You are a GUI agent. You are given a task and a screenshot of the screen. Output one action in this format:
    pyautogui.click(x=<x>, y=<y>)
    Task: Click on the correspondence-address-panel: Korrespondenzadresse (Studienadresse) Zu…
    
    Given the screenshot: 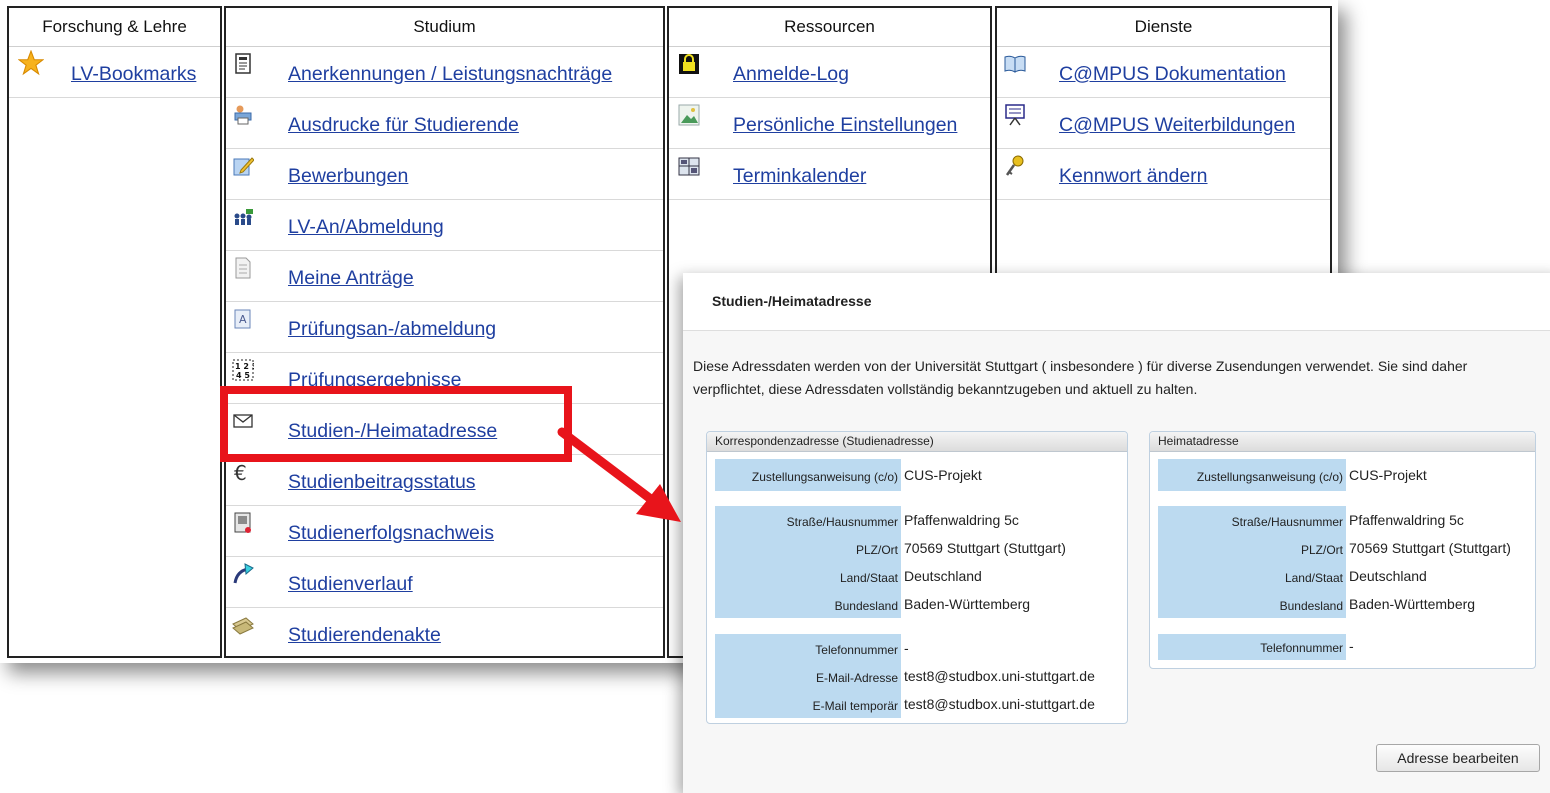 What is the action you would take?
    pyautogui.click(x=917, y=577)
    